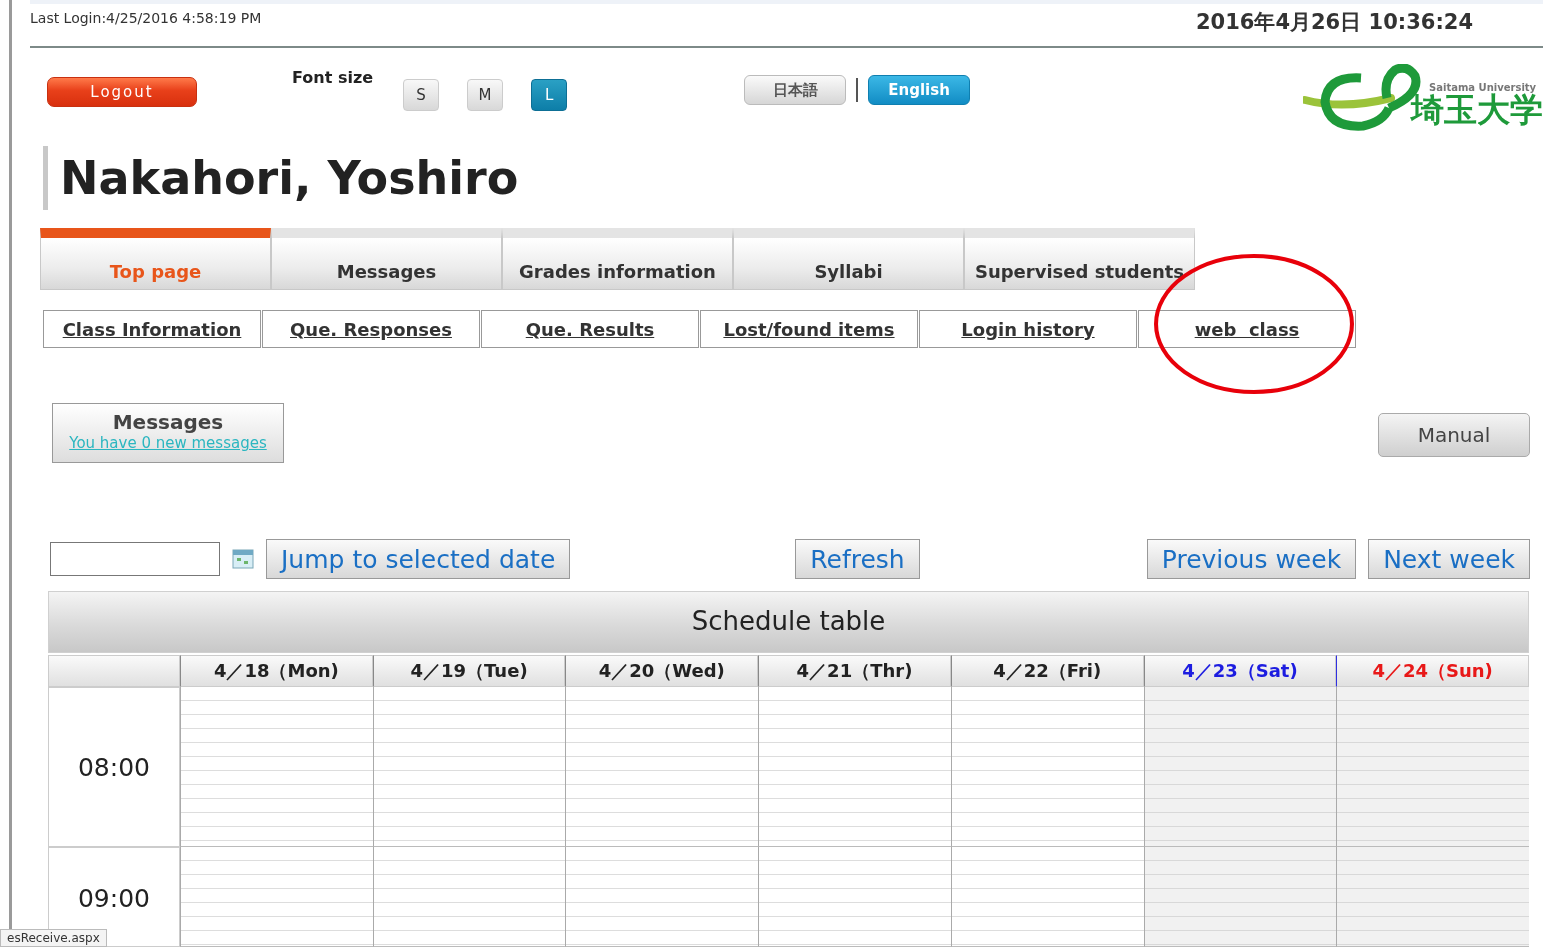 The height and width of the screenshot is (947, 1547). What do you see at coordinates (1251, 559) in the screenshot?
I see `previous-week-button: Previous week` at bounding box center [1251, 559].